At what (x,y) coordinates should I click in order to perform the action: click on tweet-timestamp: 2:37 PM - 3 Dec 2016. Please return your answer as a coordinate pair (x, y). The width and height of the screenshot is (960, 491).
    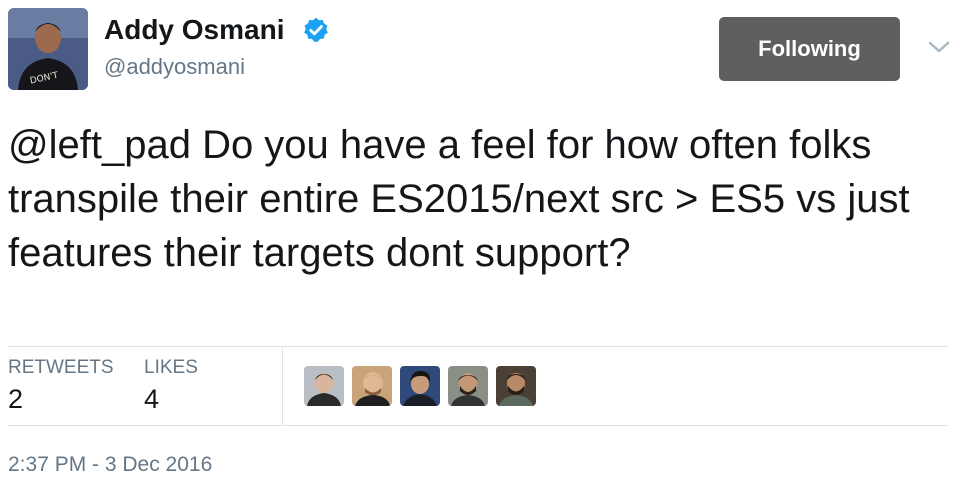
    Looking at the image, I should click on (110, 465).